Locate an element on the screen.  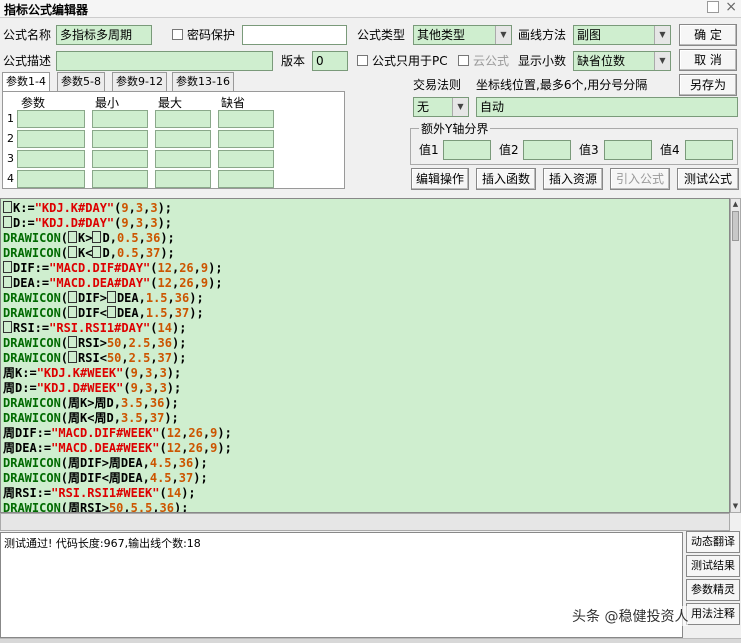
decimals-select: 缺省位数 ▼ is located at coordinates (622, 61).